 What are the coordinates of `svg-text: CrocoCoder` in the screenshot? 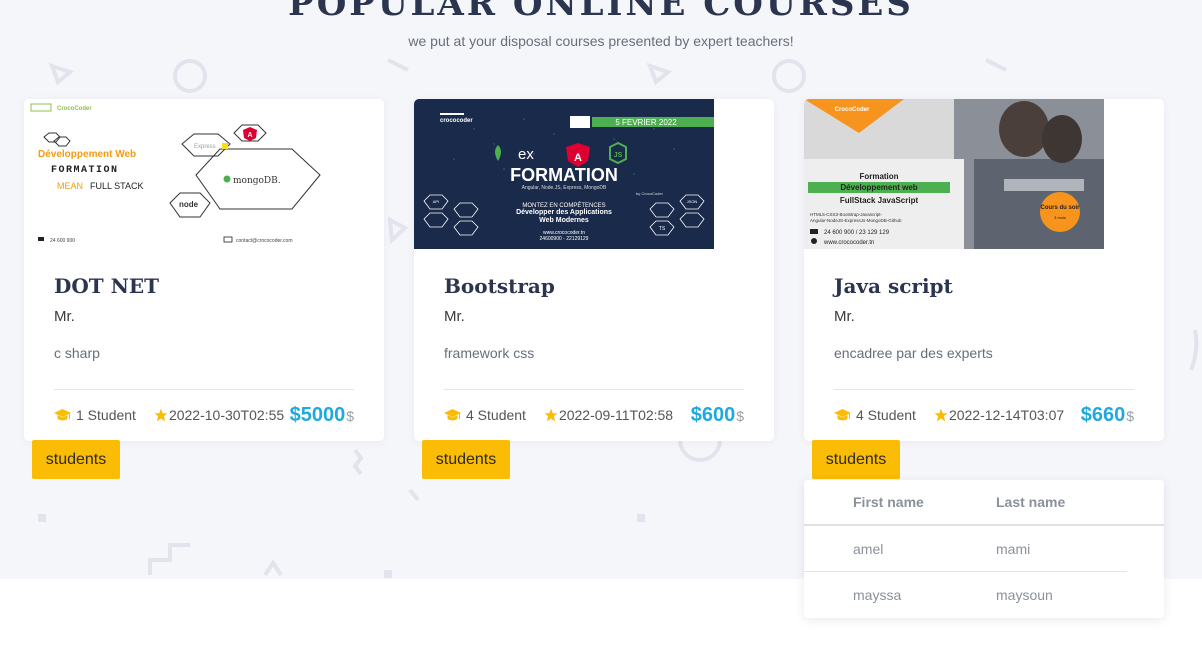 It's located at (852, 110).